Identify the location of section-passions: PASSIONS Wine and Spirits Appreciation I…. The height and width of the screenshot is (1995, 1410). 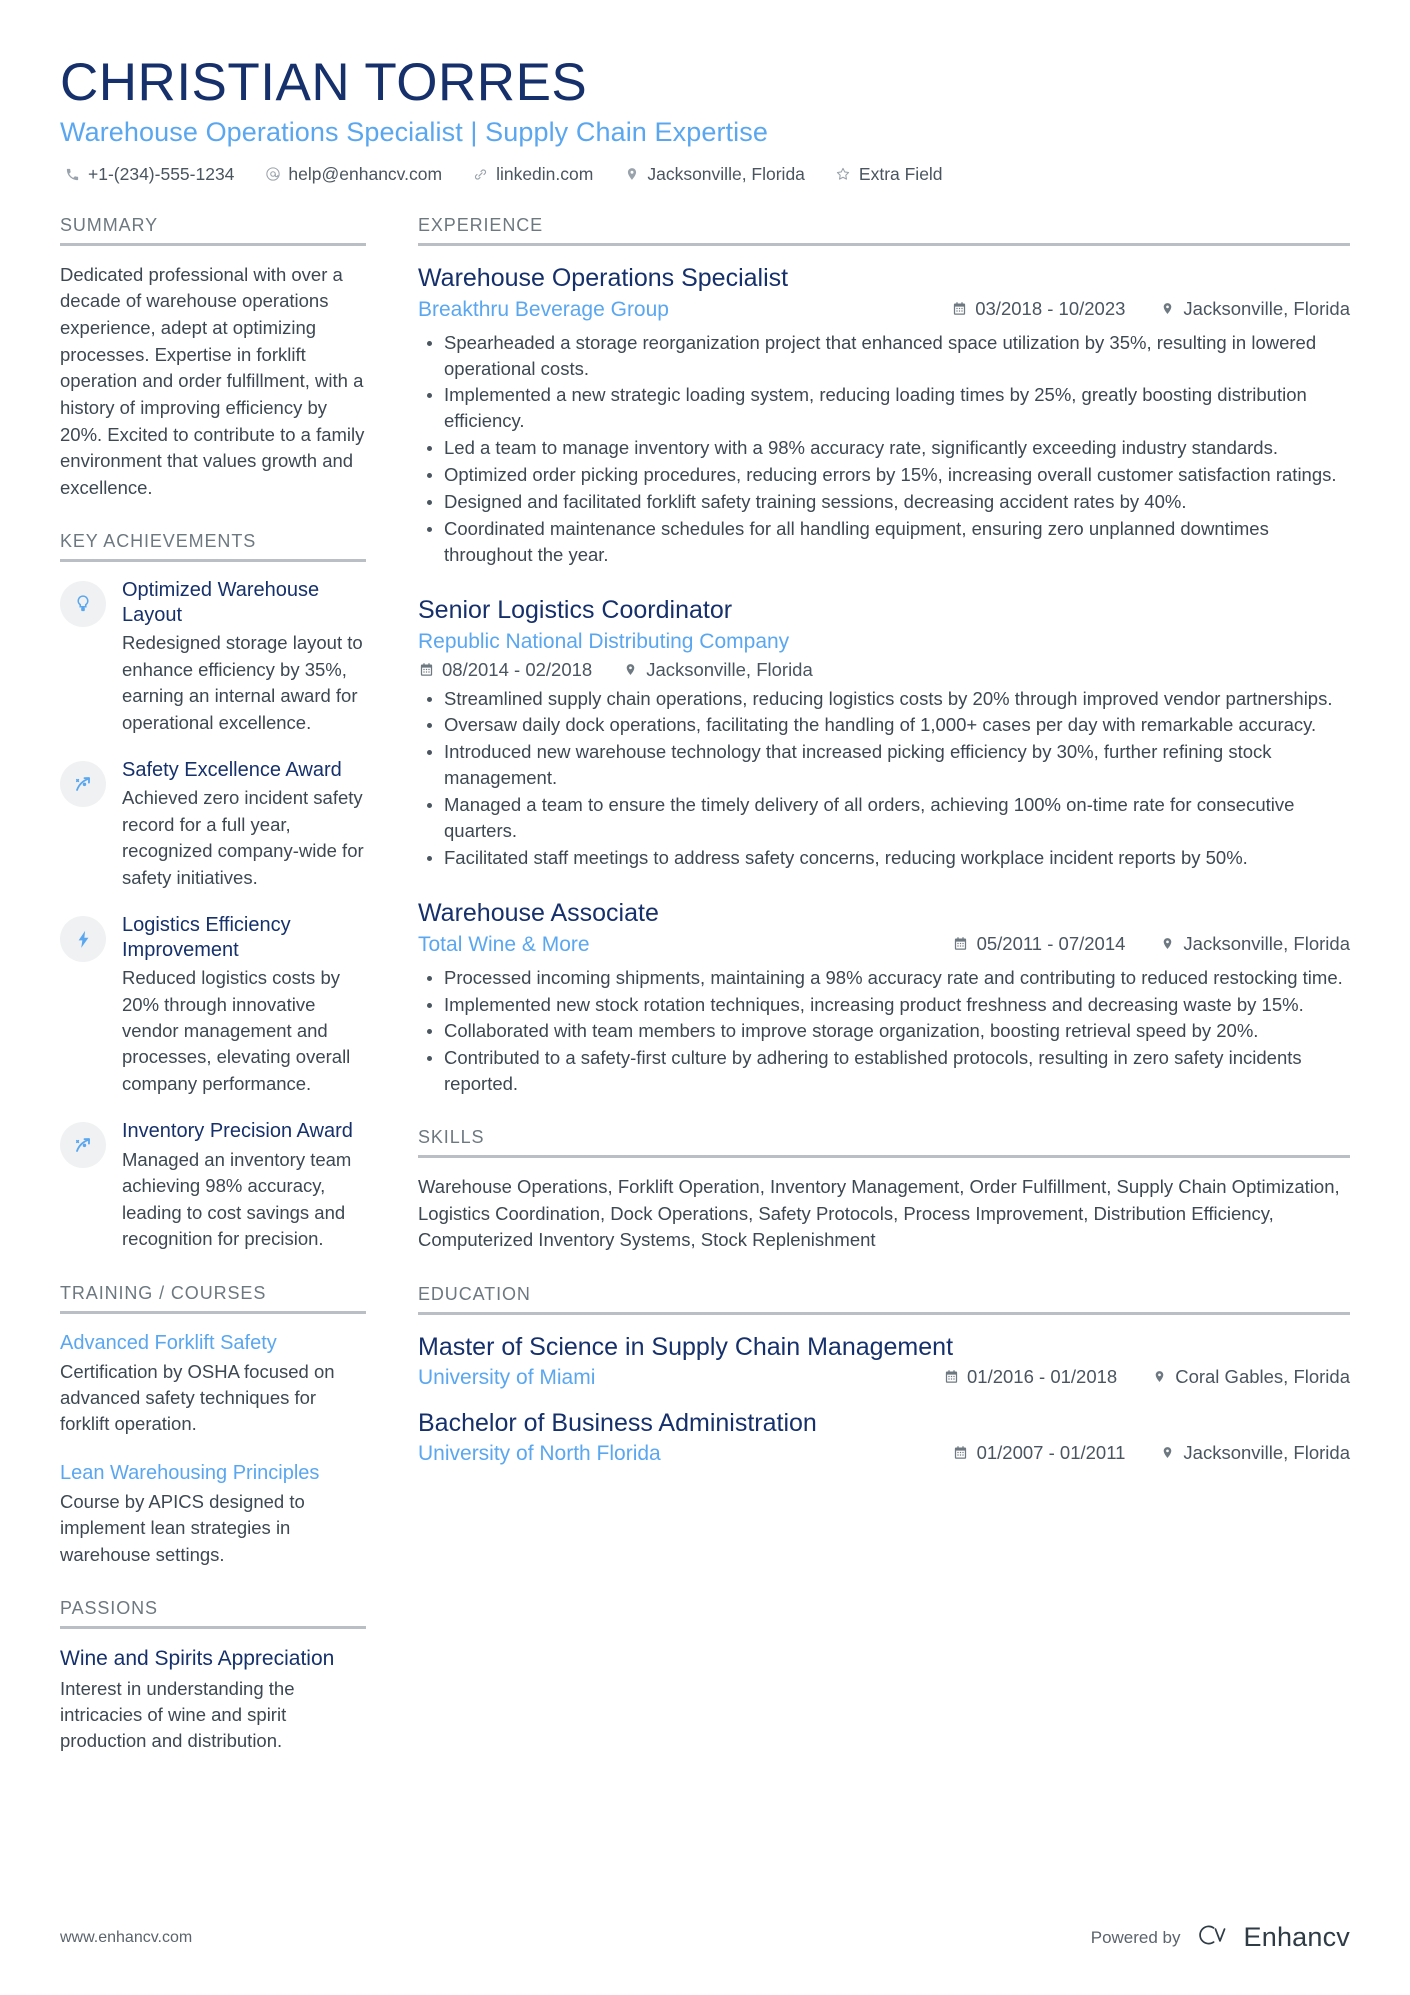
(213, 1676).